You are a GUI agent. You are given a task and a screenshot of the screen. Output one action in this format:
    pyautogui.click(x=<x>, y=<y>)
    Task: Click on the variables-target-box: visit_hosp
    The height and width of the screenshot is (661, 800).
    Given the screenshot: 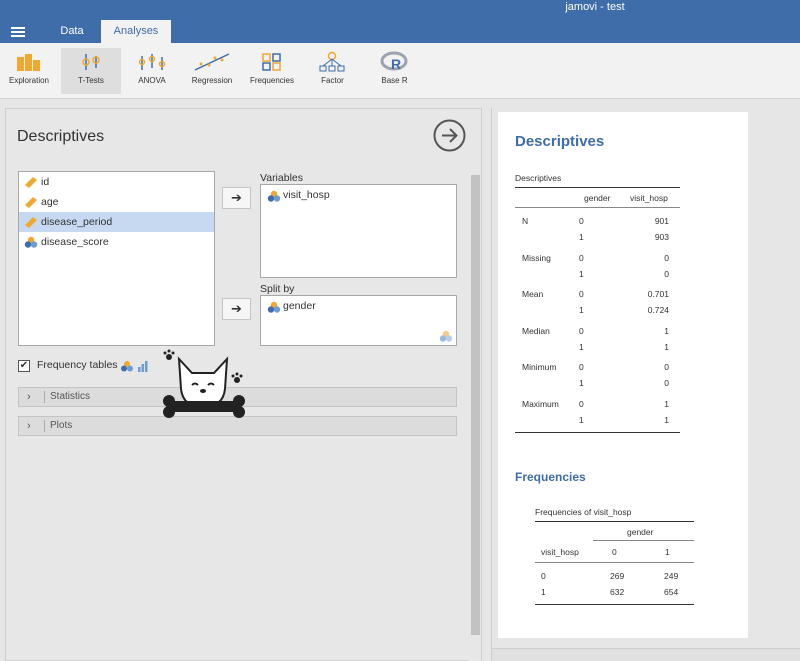 What is the action you would take?
    pyautogui.click(x=358, y=231)
    